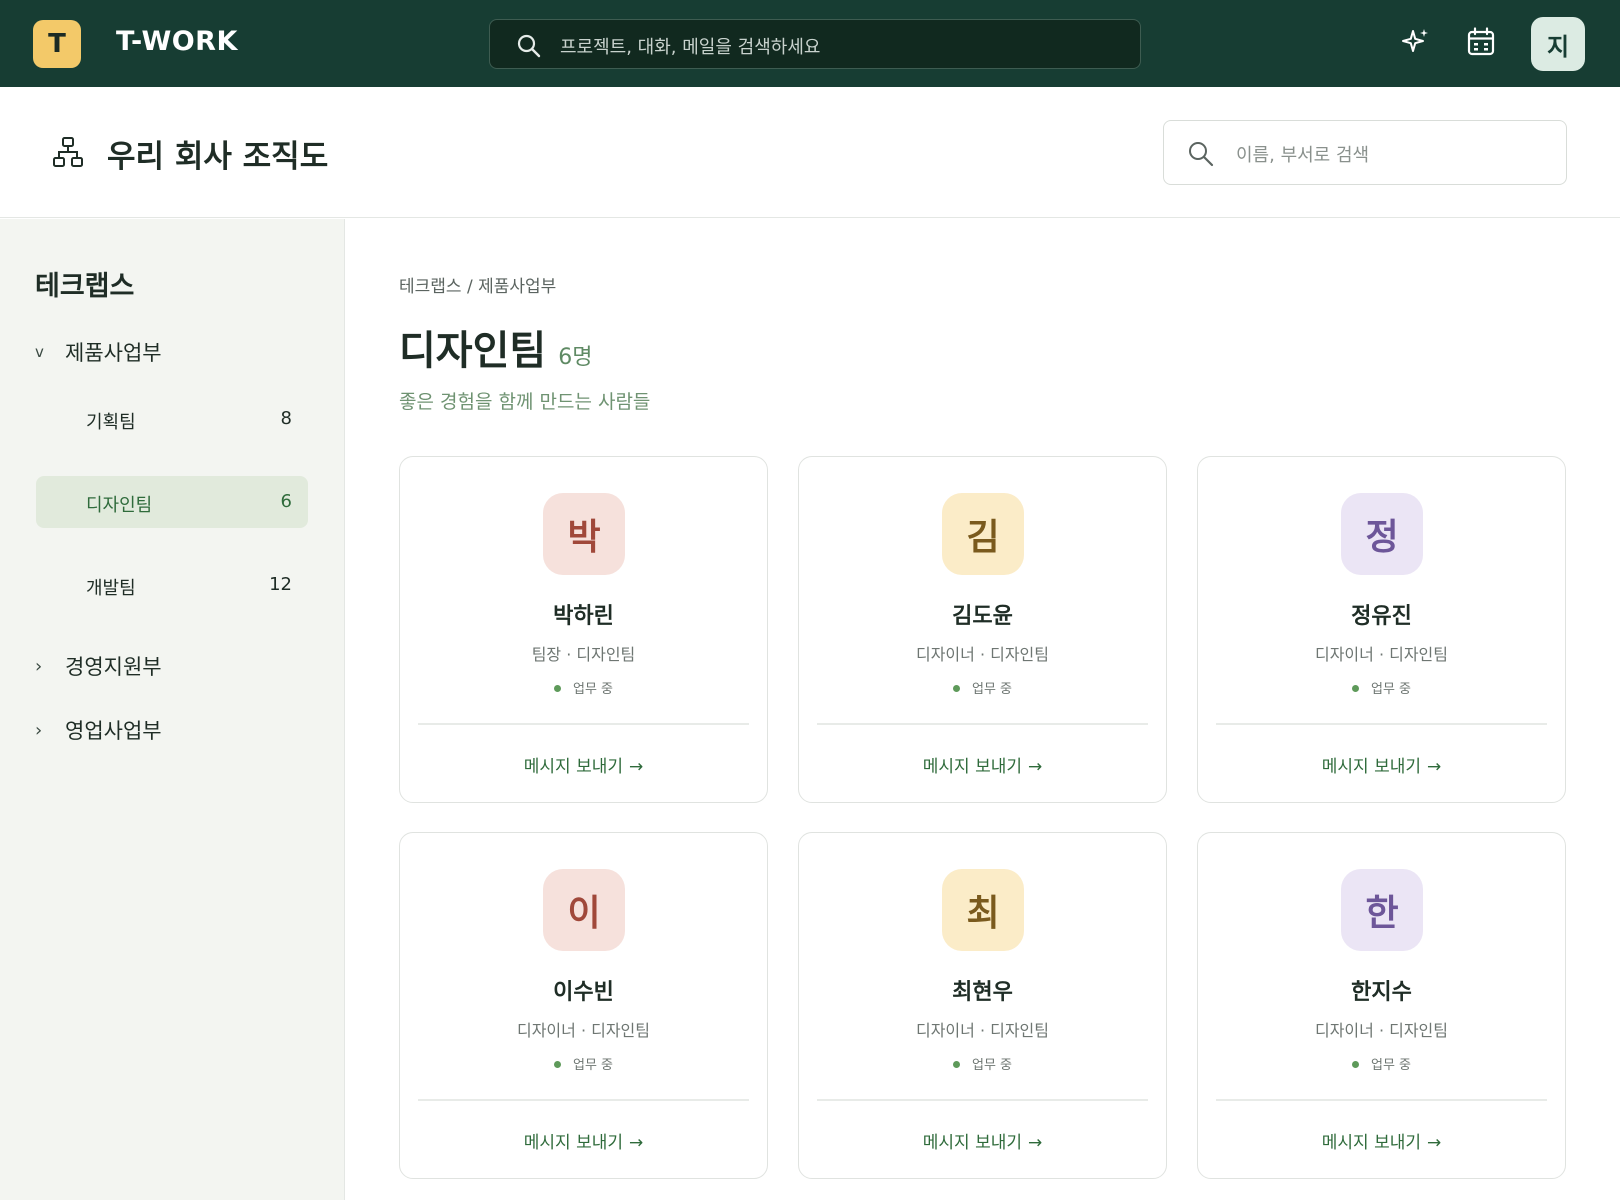 Image resolution: width=1620 pixels, height=1200 pixels. I want to click on org-chart-icon, so click(68, 154).